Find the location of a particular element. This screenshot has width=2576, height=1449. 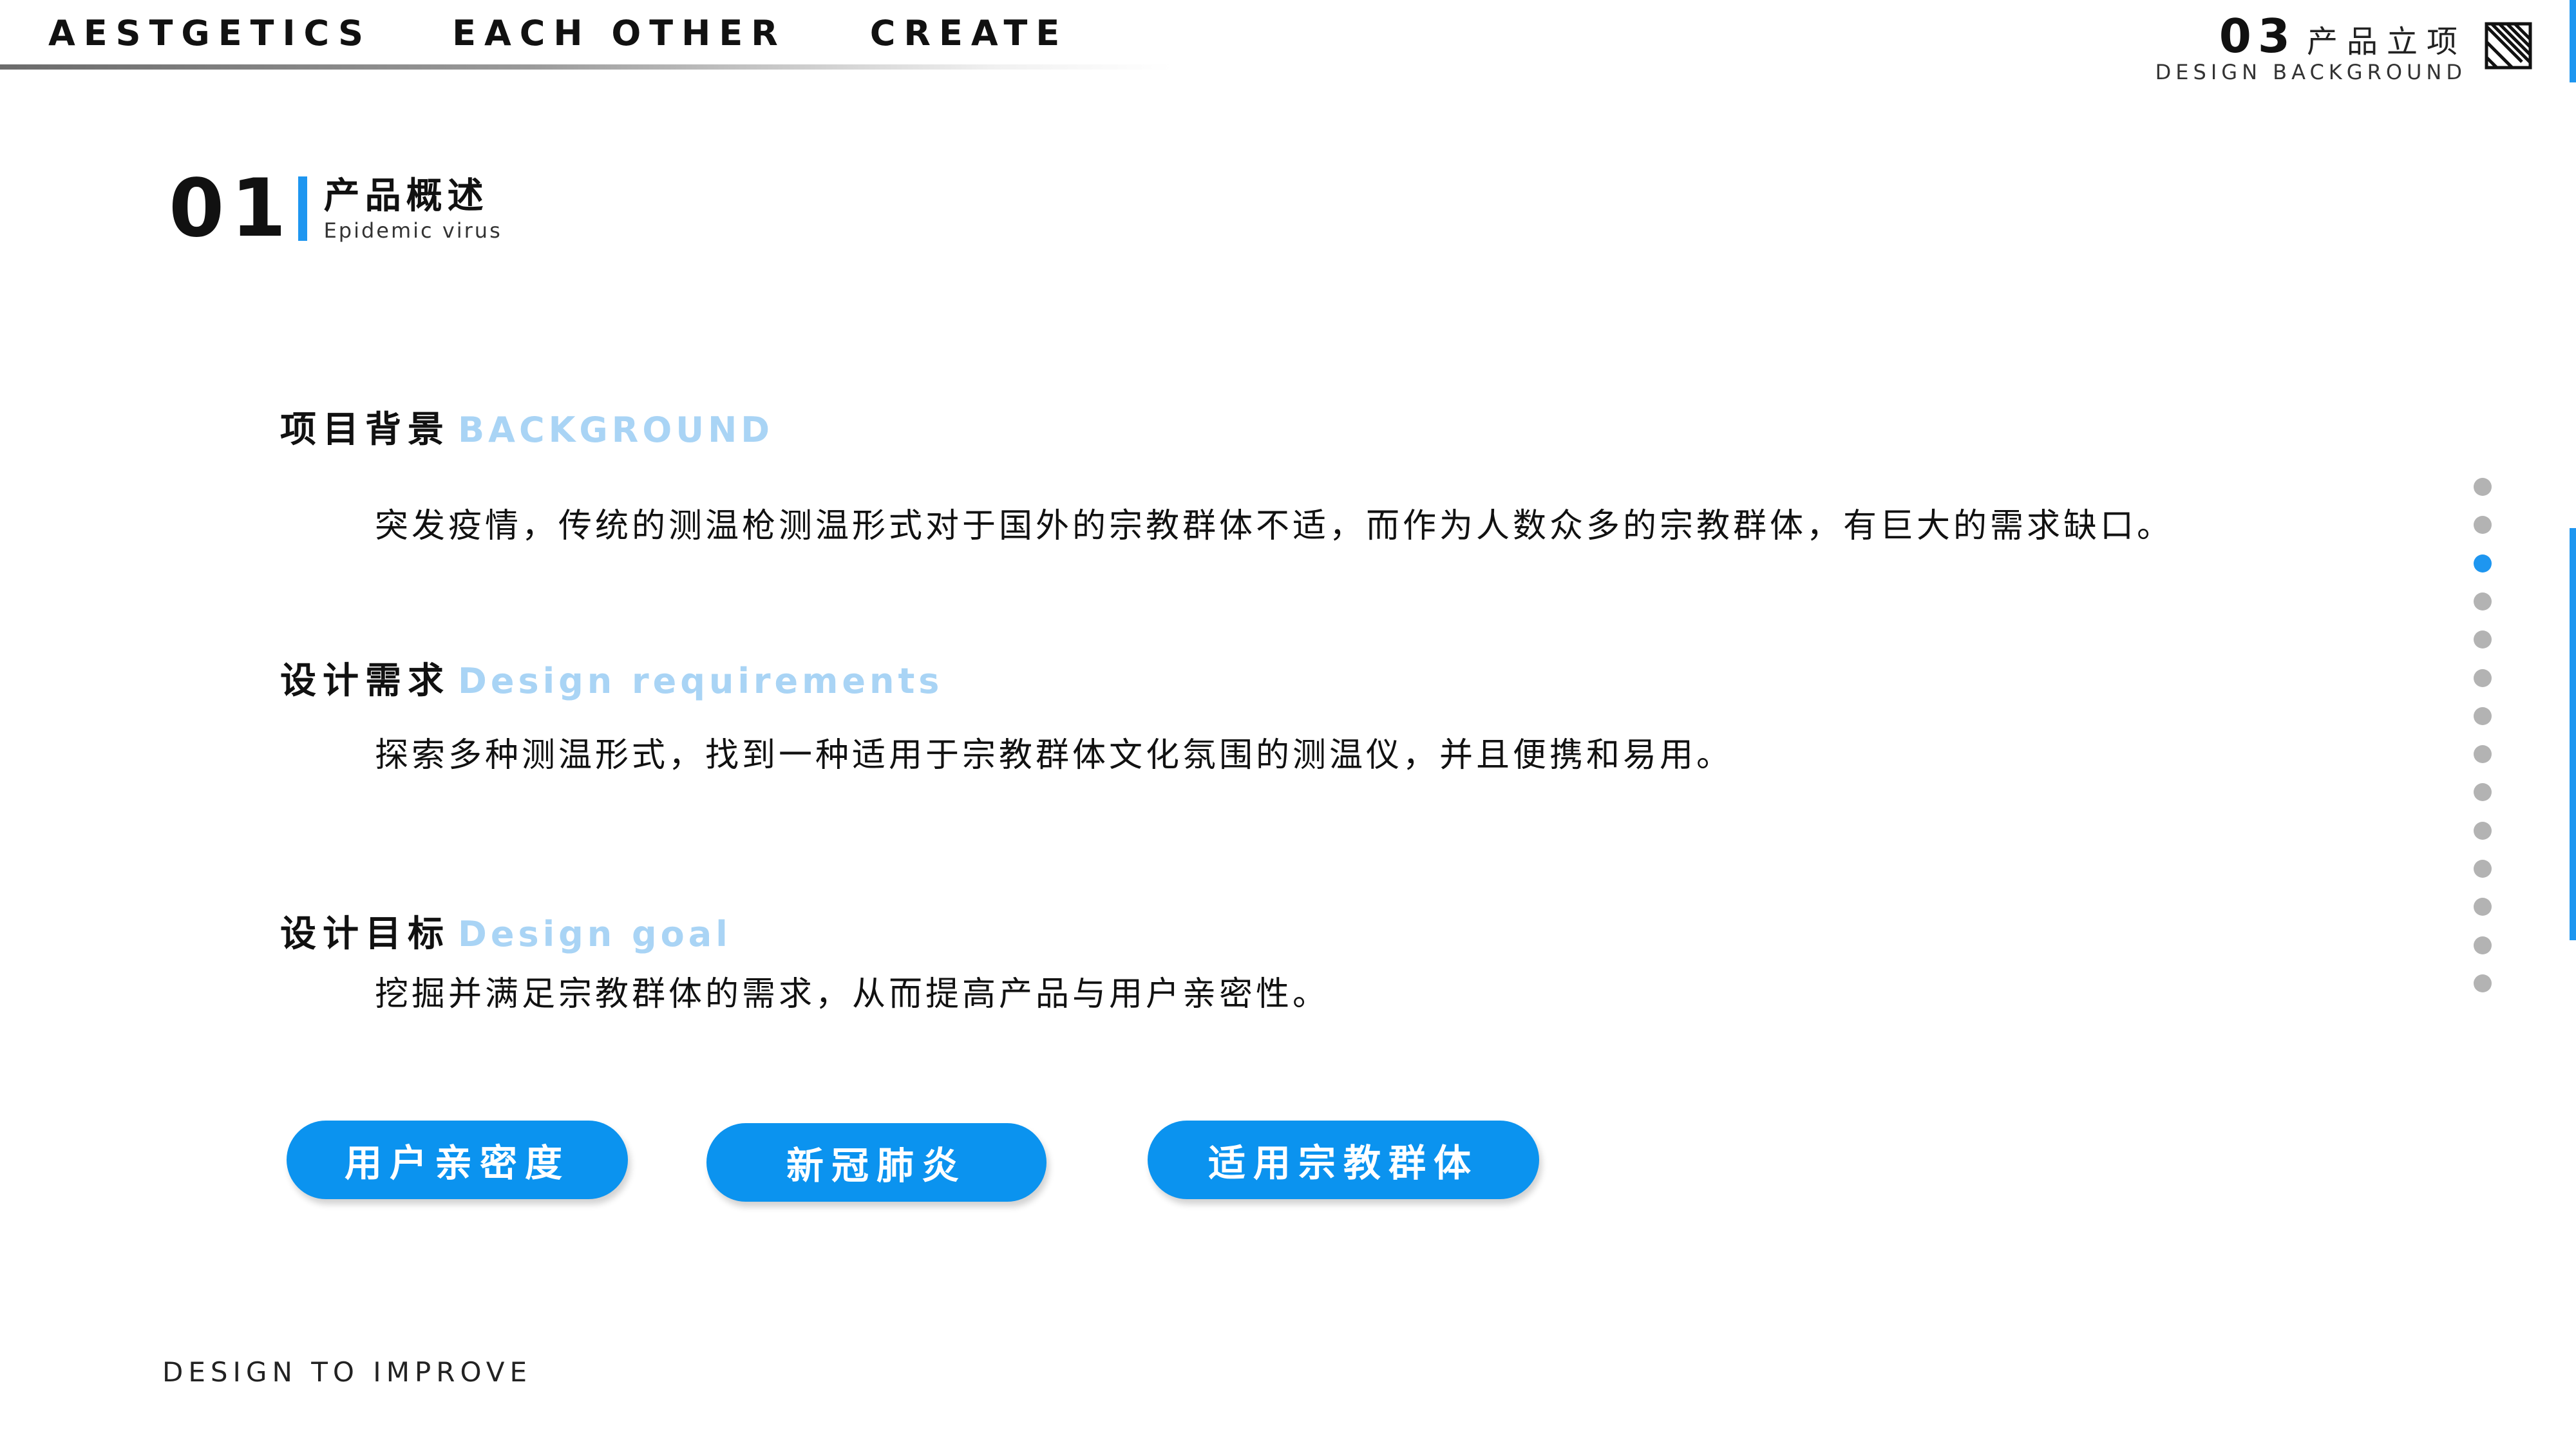

goal-english-label: Design goal is located at coordinates (595, 934).